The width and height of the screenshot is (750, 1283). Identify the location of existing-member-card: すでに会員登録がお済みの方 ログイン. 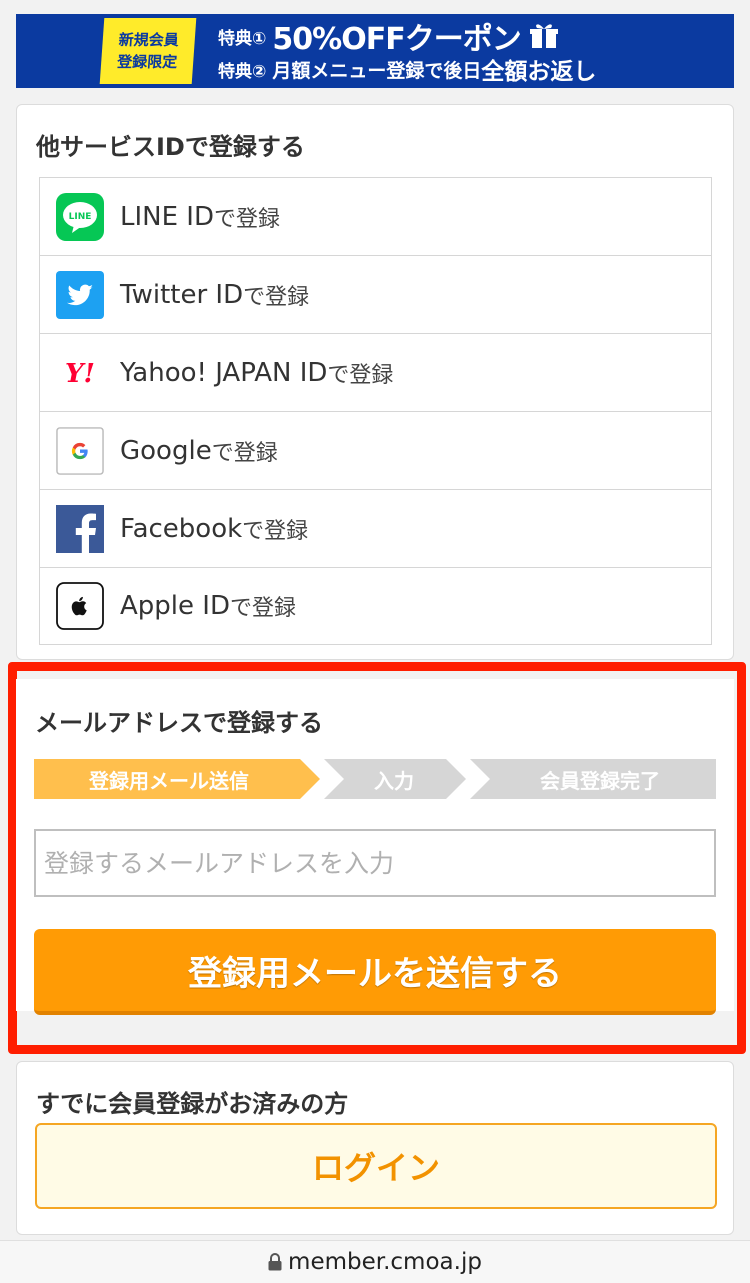
(375, 1148).